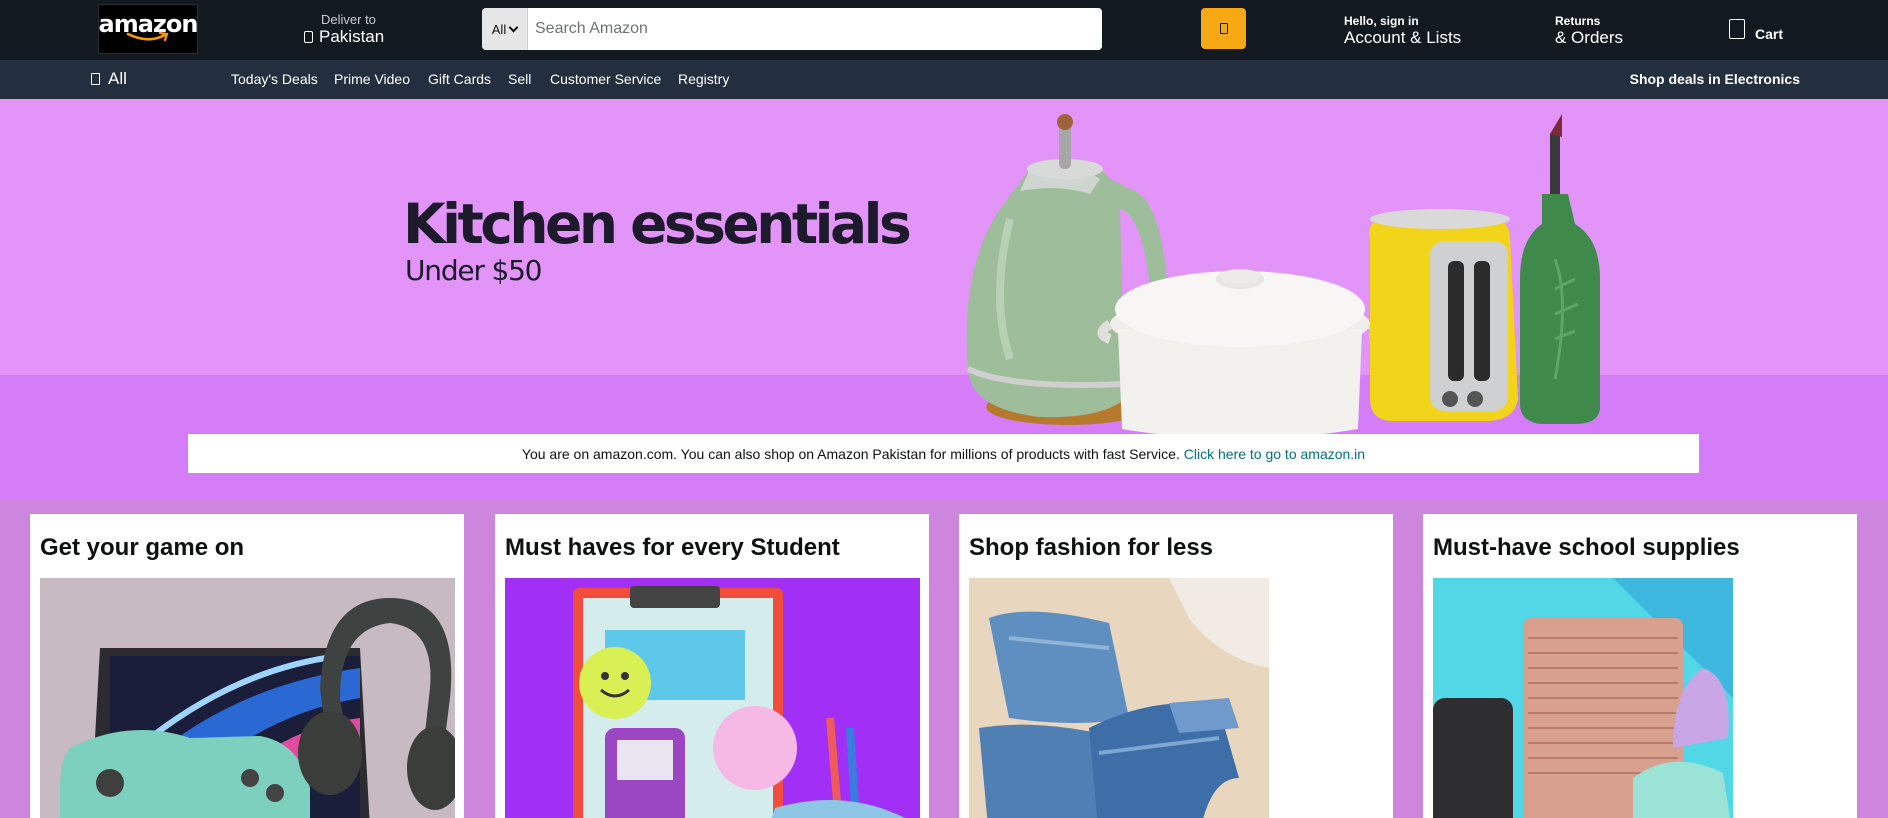 Image resolution: width=1888 pixels, height=818 pixels. What do you see at coordinates (348, 19) in the screenshot?
I see `deliver-label: Deliver to` at bounding box center [348, 19].